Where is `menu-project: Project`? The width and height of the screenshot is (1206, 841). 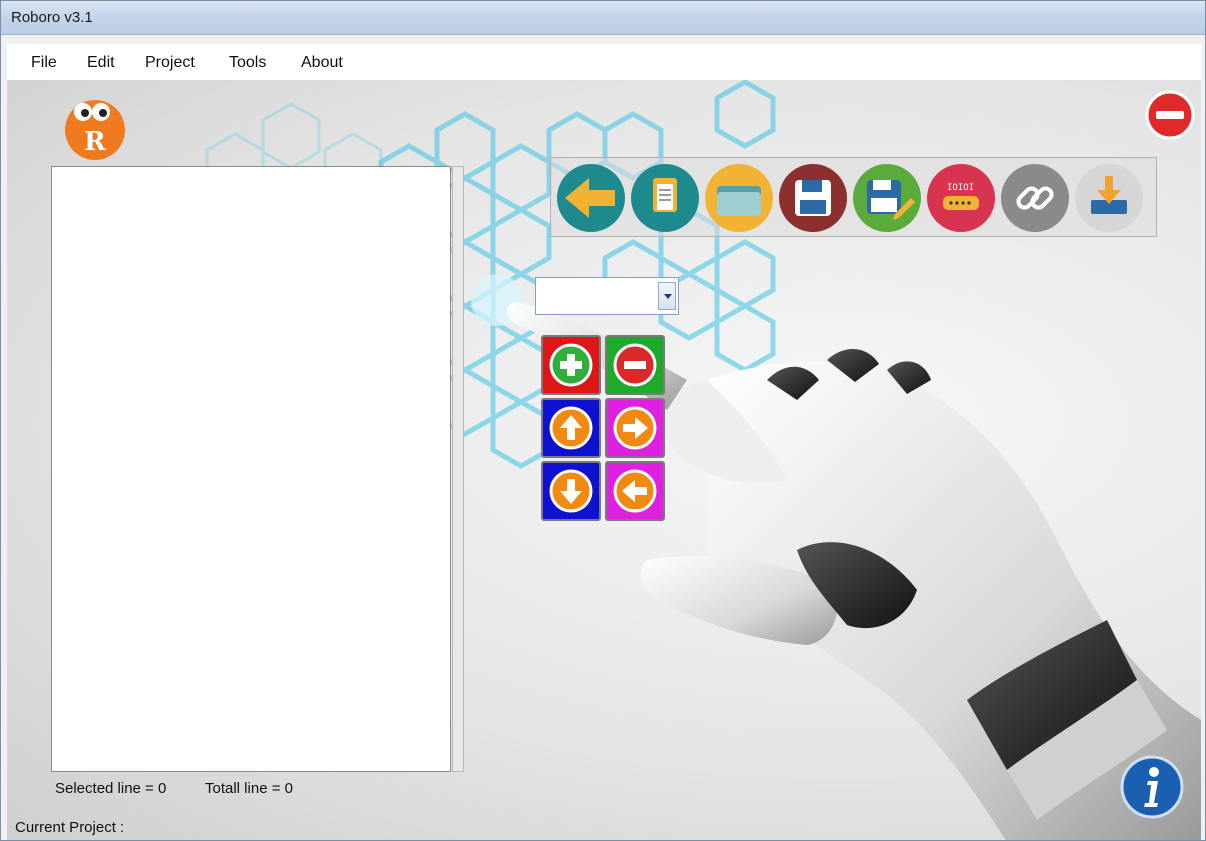
menu-project: Project is located at coordinates (170, 63).